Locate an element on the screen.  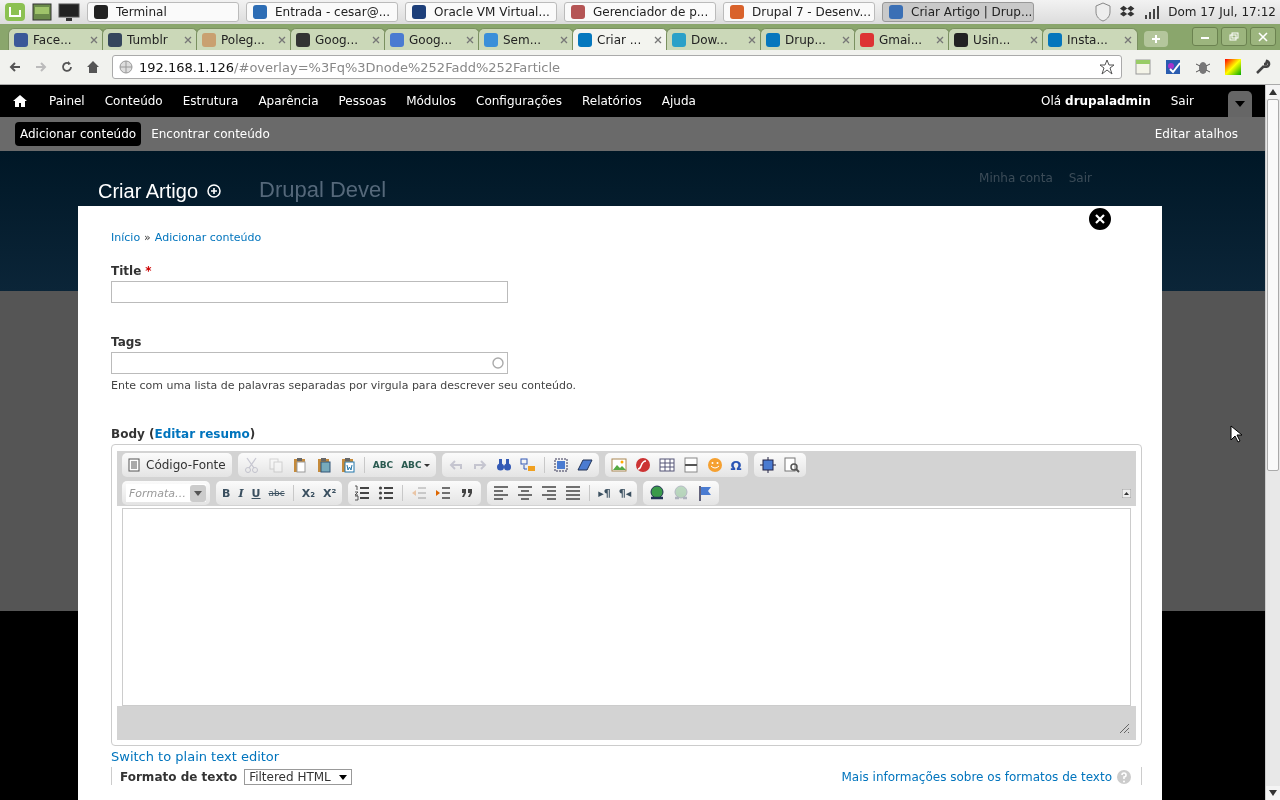
back-icon is located at coordinates (15, 67).